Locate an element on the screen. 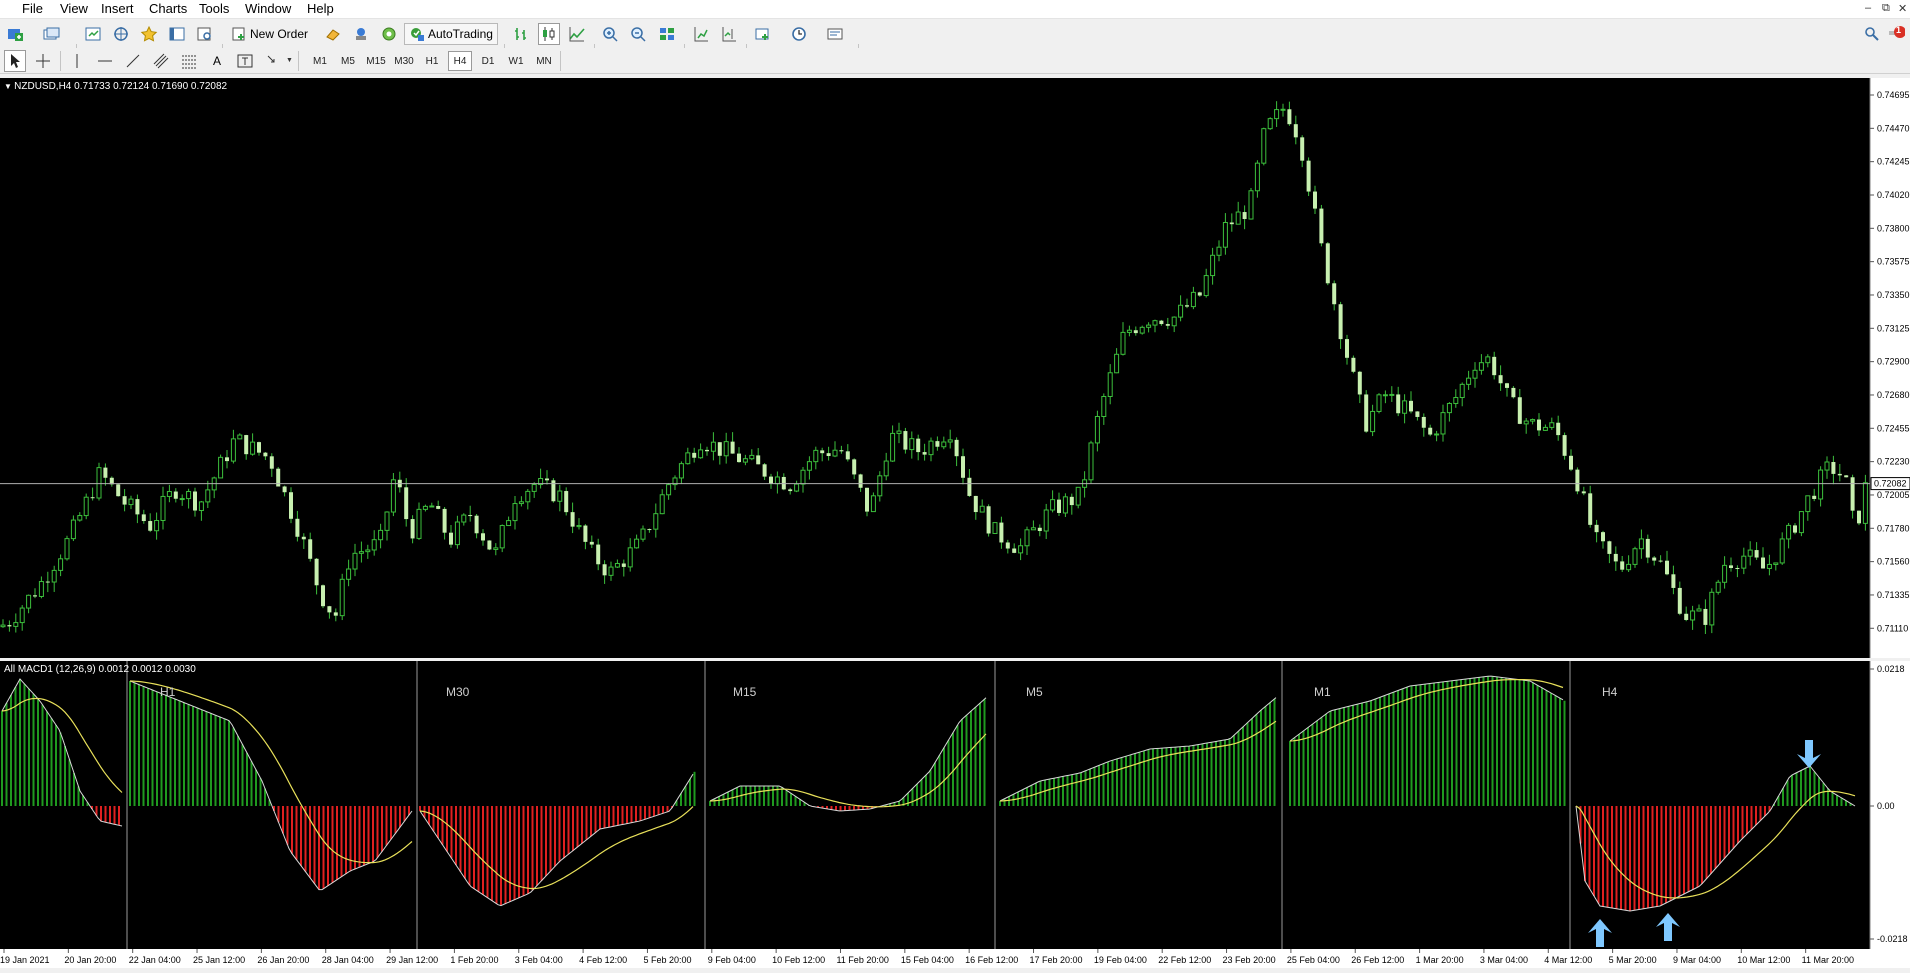 This screenshot has height=973, width=1910. zoom-out-icon is located at coordinates (639, 34).